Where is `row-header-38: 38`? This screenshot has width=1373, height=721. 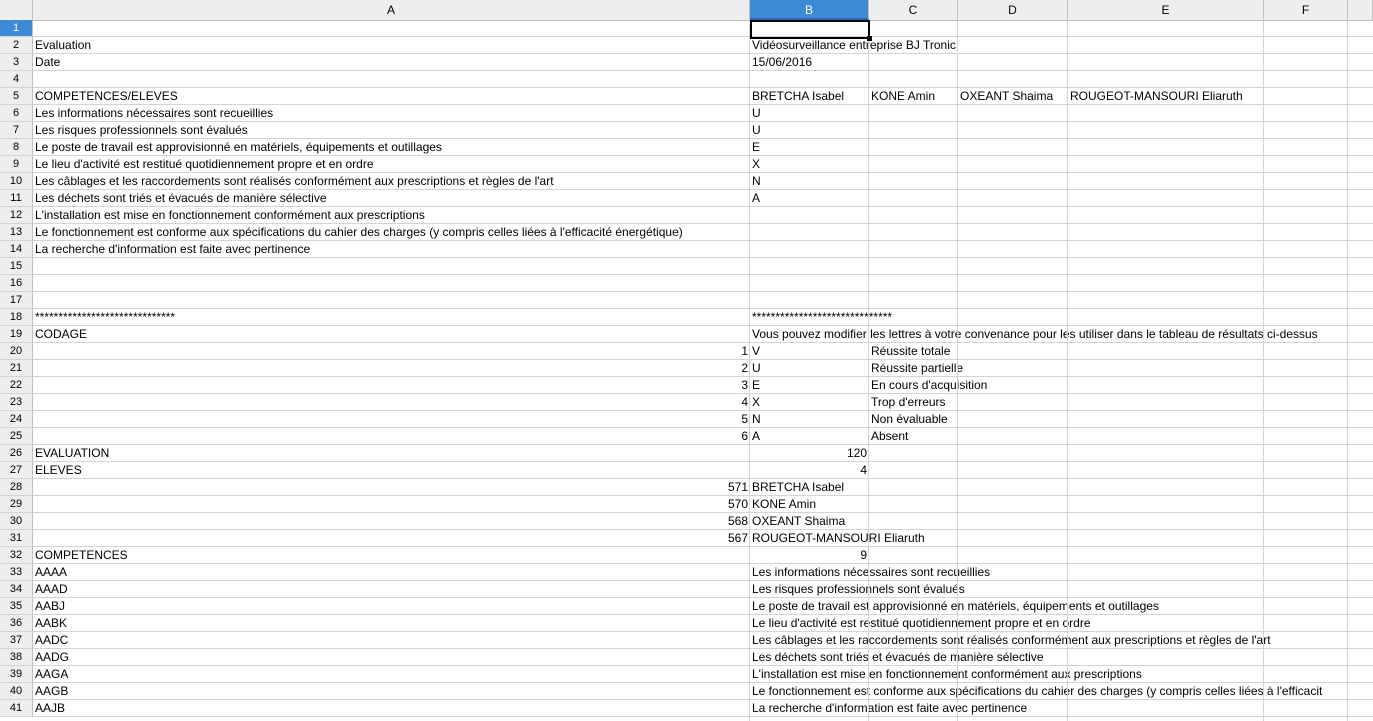 row-header-38: 38 is located at coordinates (16, 657).